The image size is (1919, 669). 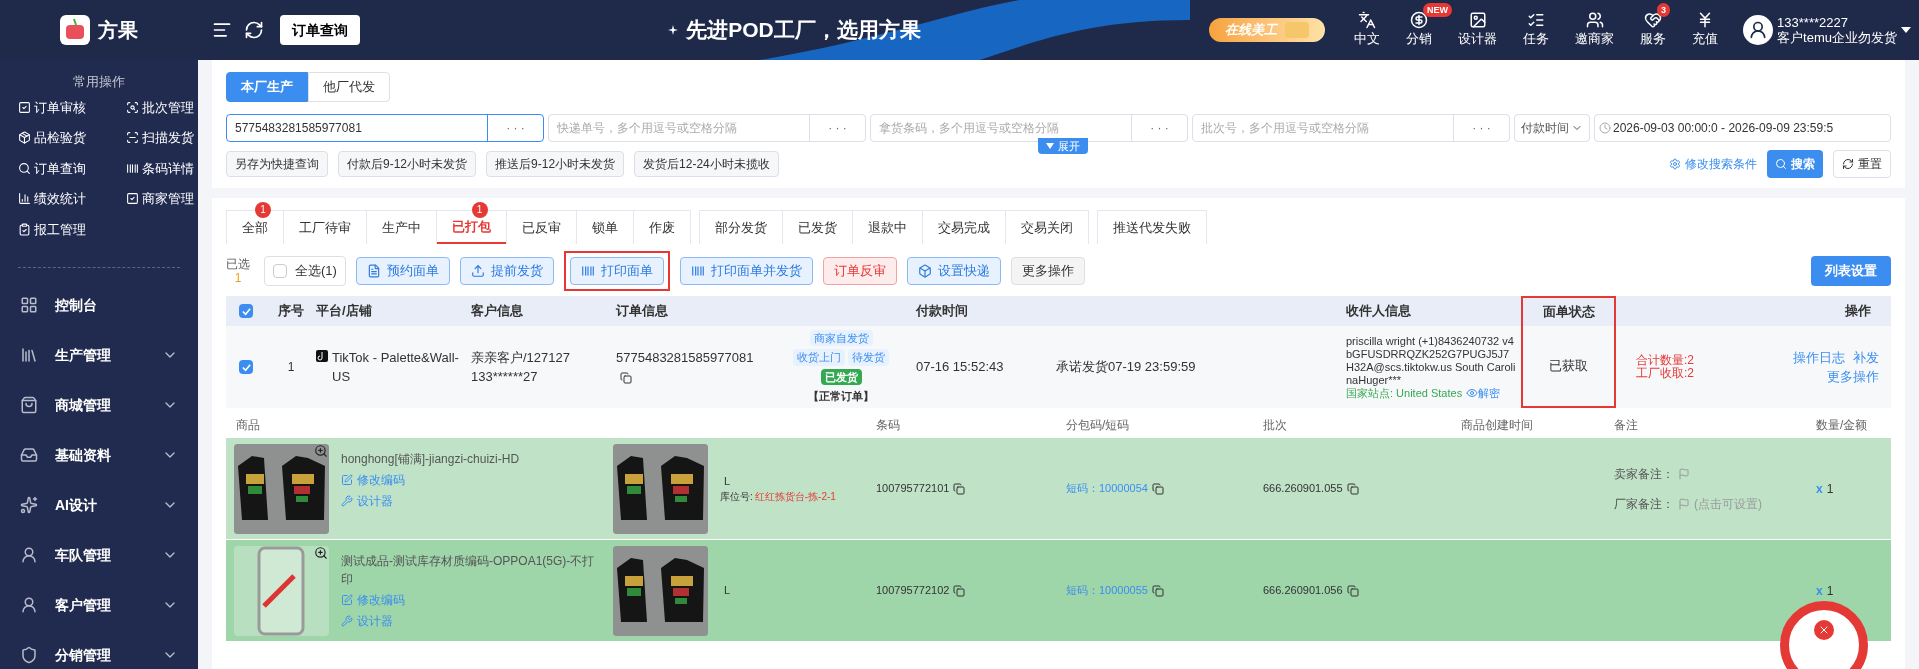 I want to click on edit-conditions-link: 修改搜索条件, so click(x=1713, y=164).